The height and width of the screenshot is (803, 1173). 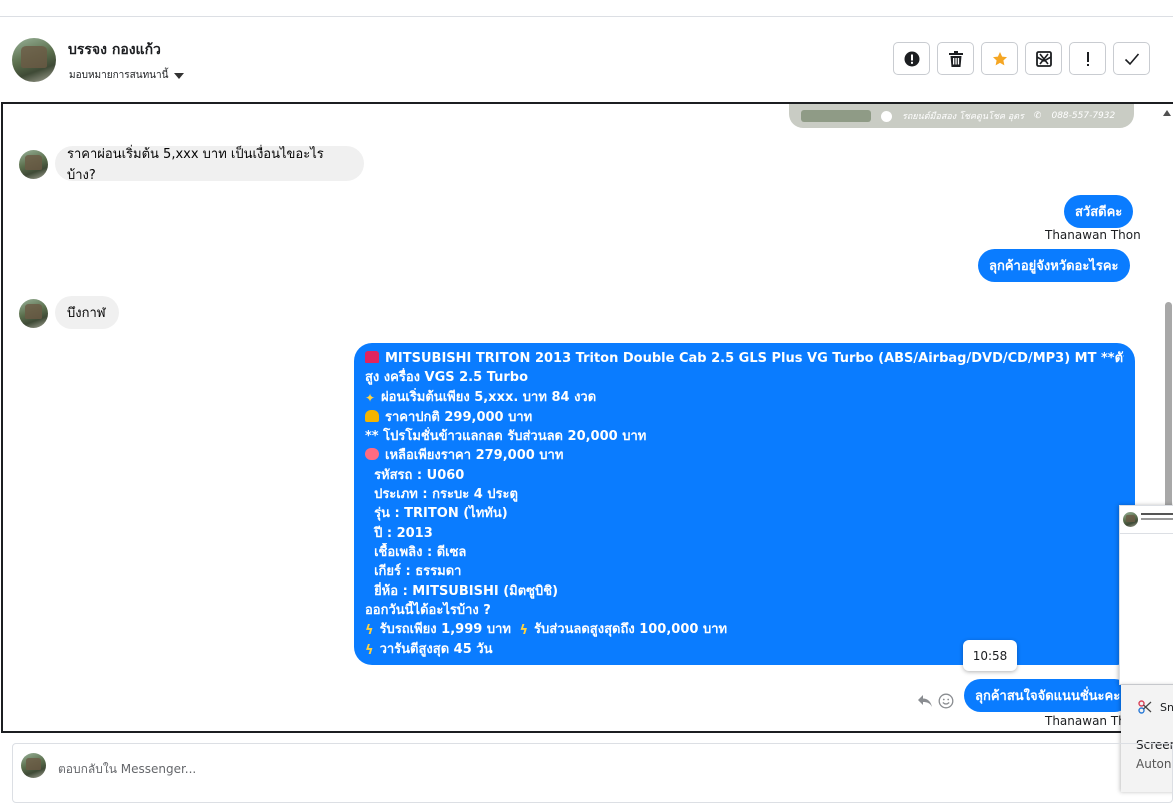 I want to click on scrollbar-thumb, so click(x=1168, y=417).